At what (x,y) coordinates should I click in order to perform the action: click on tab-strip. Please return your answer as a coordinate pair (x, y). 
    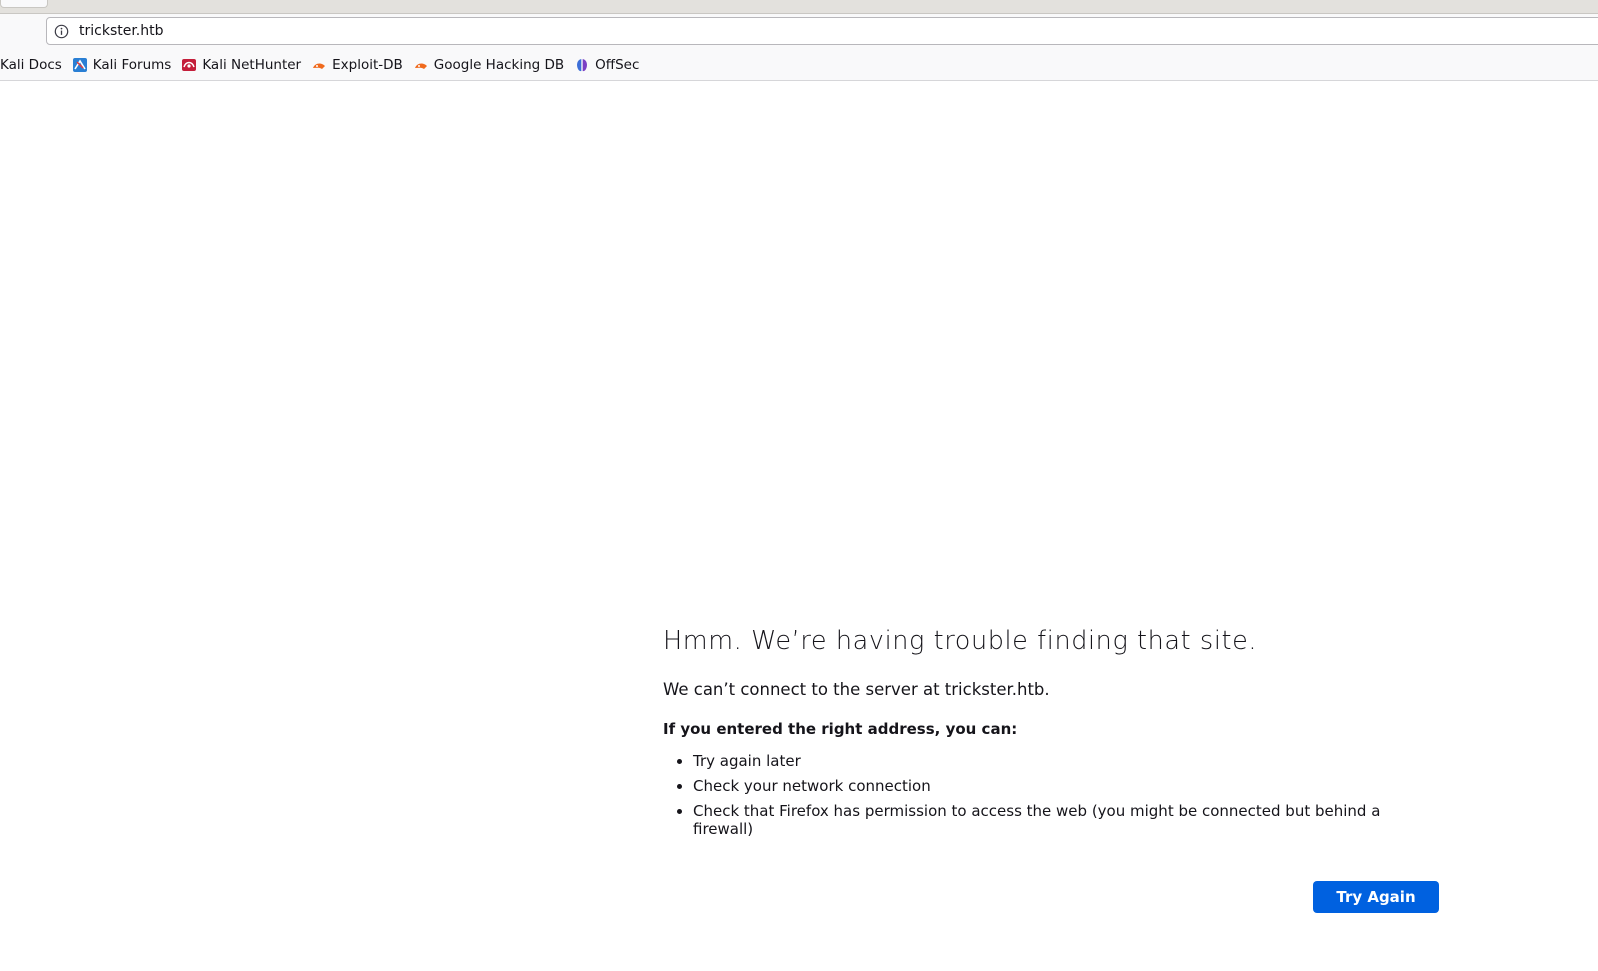
    Looking at the image, I should click on (799, 7).